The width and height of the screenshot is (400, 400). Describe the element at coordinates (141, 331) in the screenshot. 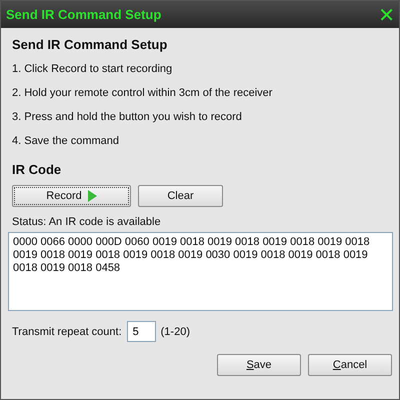

I see `repeat-count-field: 5` at that location.